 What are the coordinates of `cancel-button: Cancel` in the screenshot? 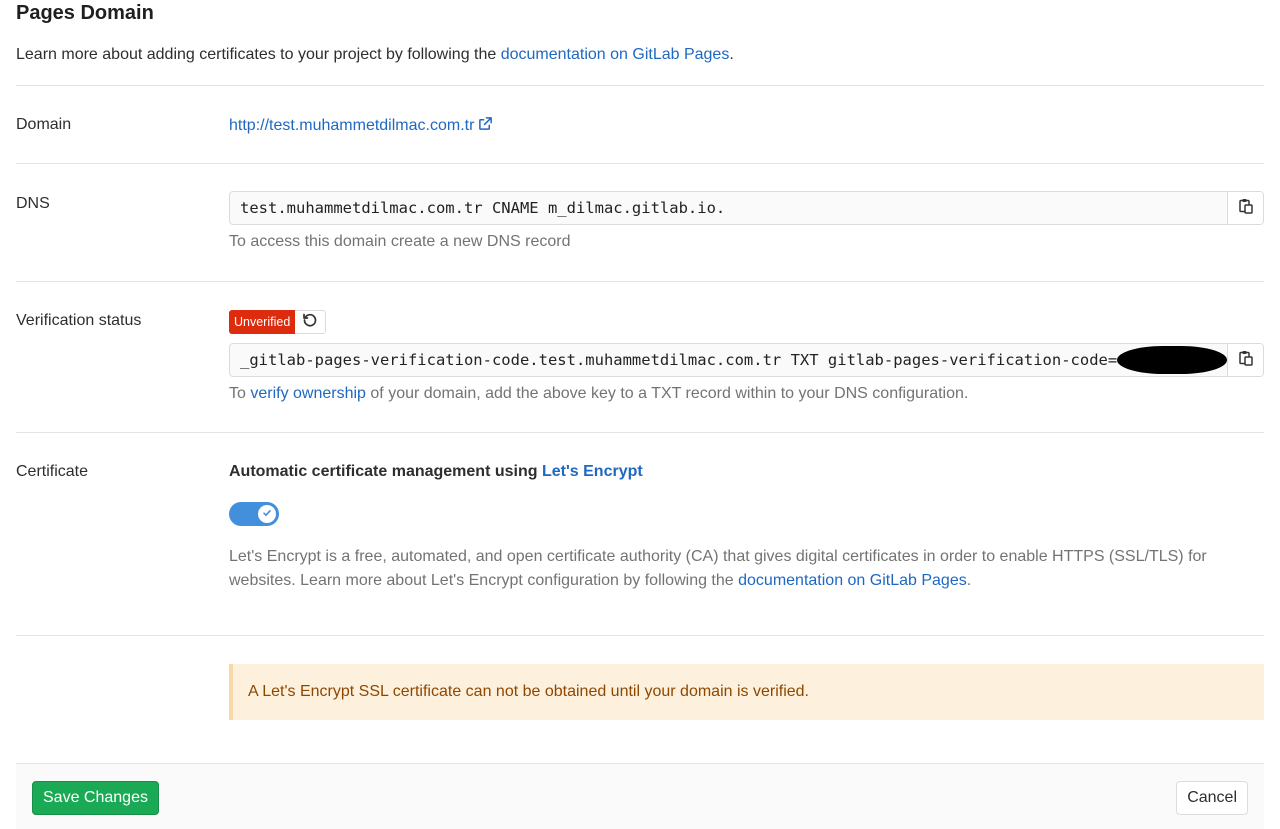 It's located at (1212, 798).